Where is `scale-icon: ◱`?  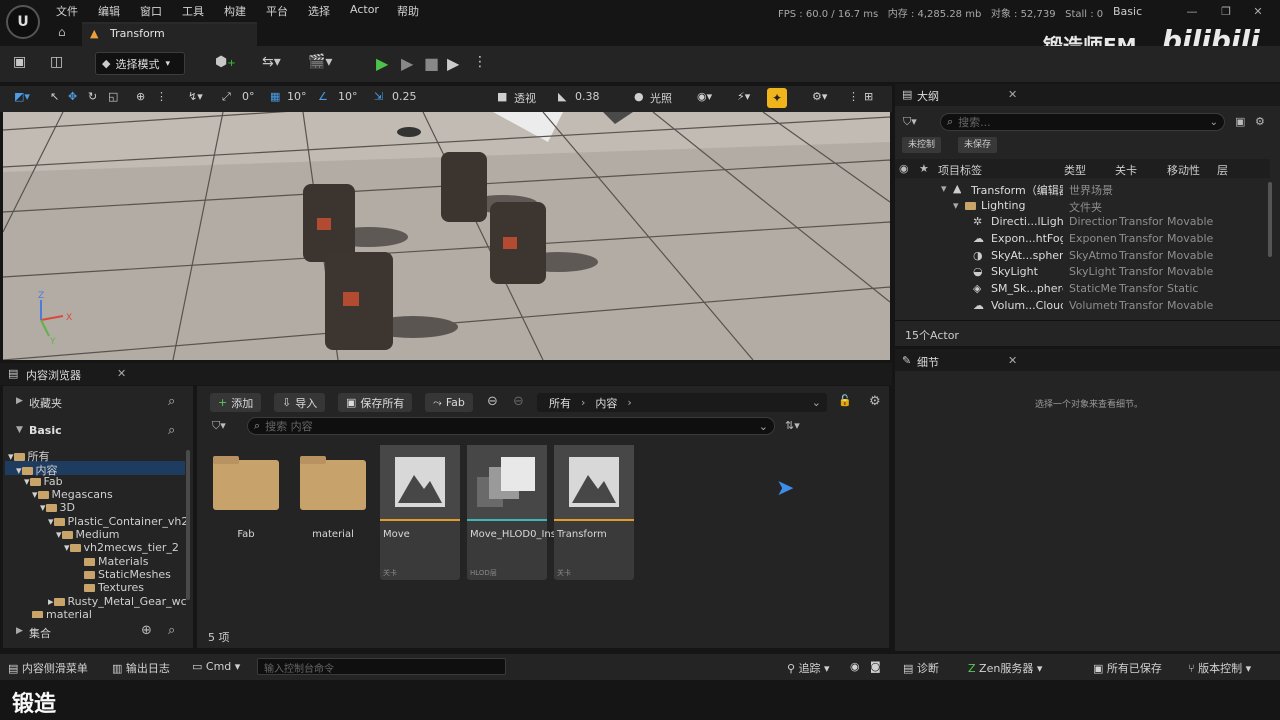
scale-icon: ◱ is located at coordinates (113, 96).